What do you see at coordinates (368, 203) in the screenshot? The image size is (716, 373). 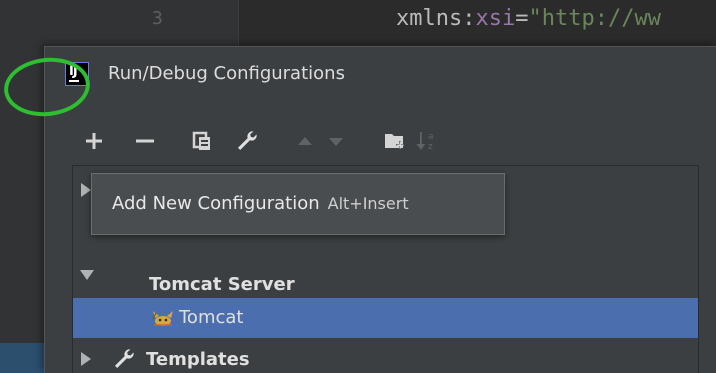 I see `tooltip-shortcut: Alt+Insert` at bounding box center [368, 203].